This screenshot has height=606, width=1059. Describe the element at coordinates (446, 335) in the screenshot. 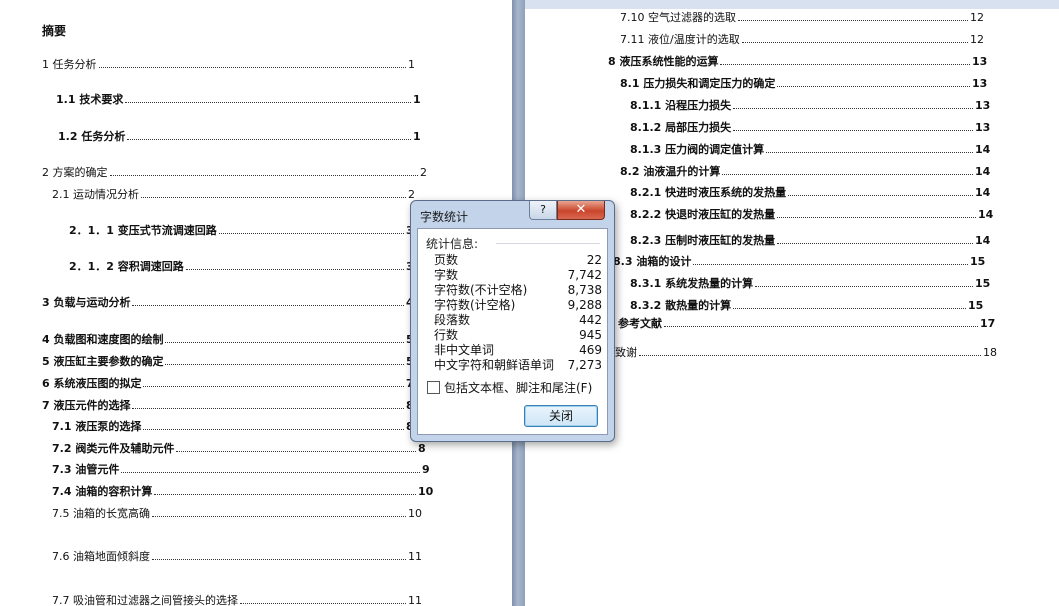

I see `stat-label: 行数` at that location.